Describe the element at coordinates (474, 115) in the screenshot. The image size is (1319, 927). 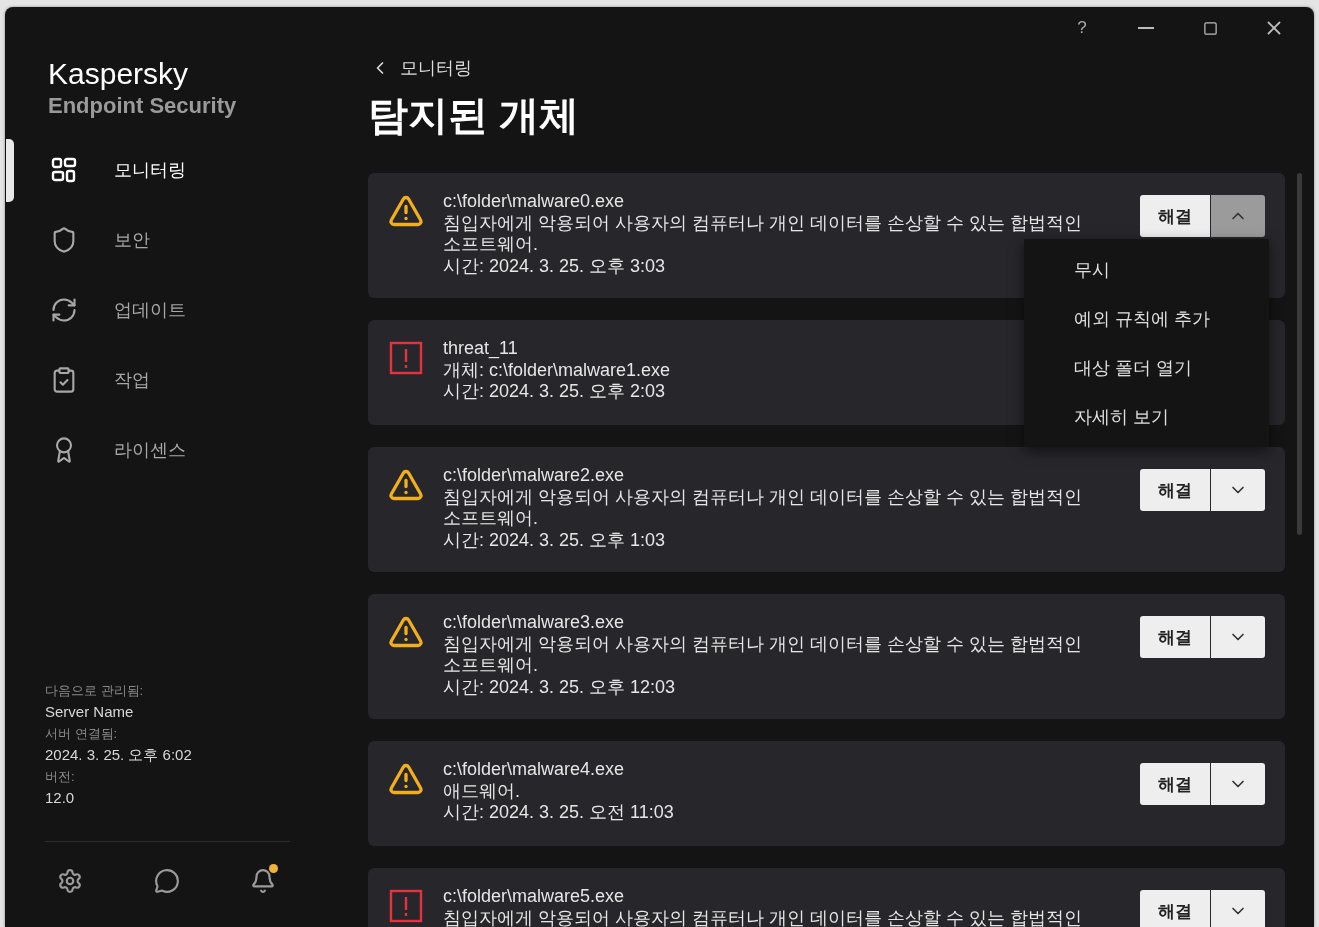
I see `page-title: 탐지된 개체` at that location.